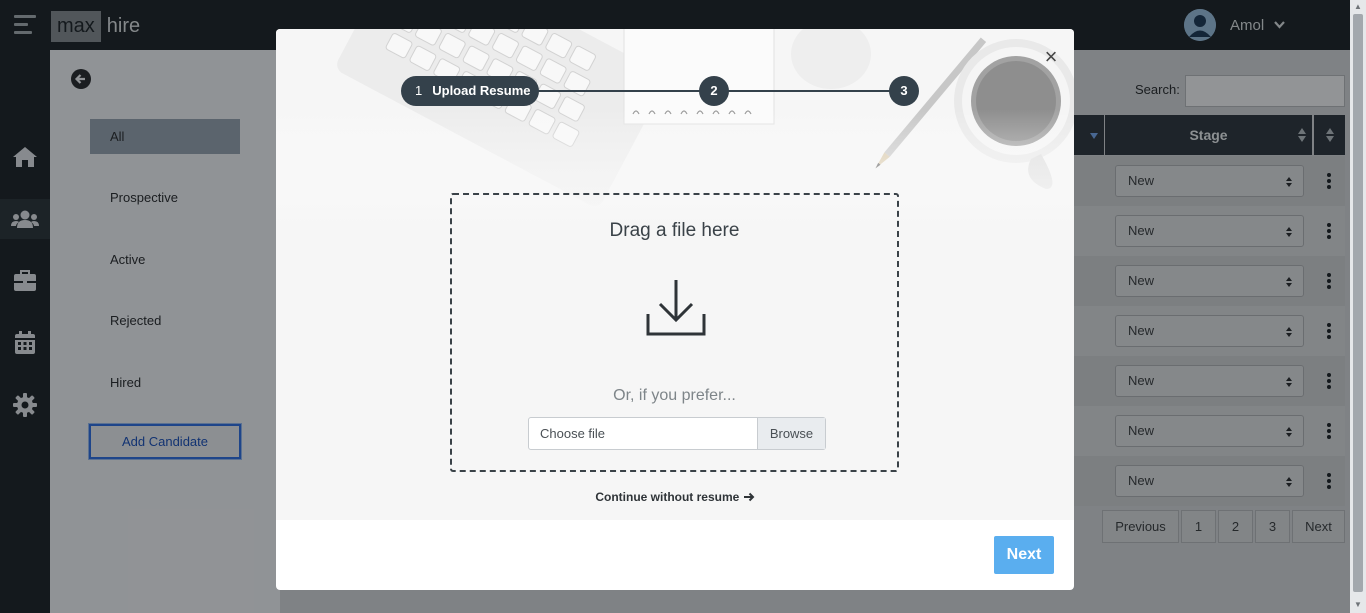 Image resolution: width=1366 pixels, height=613 pixels. I want to click on step-1-upload-resume: 1 Upload Resume, so click(470, 91).